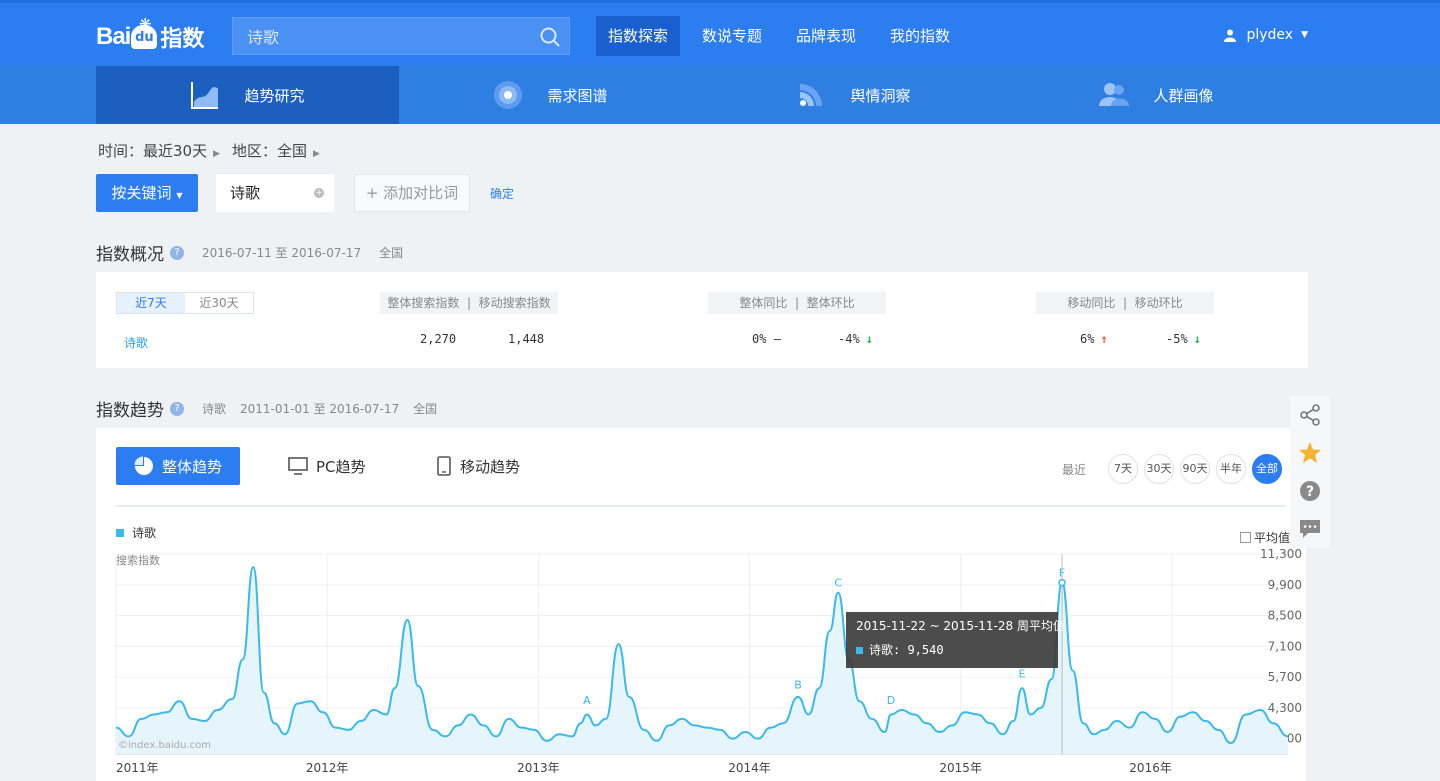  Describe the element at coordinates (526, 339) in the screenshot. I see `mobile-search-index-value: 1,448` at that location.